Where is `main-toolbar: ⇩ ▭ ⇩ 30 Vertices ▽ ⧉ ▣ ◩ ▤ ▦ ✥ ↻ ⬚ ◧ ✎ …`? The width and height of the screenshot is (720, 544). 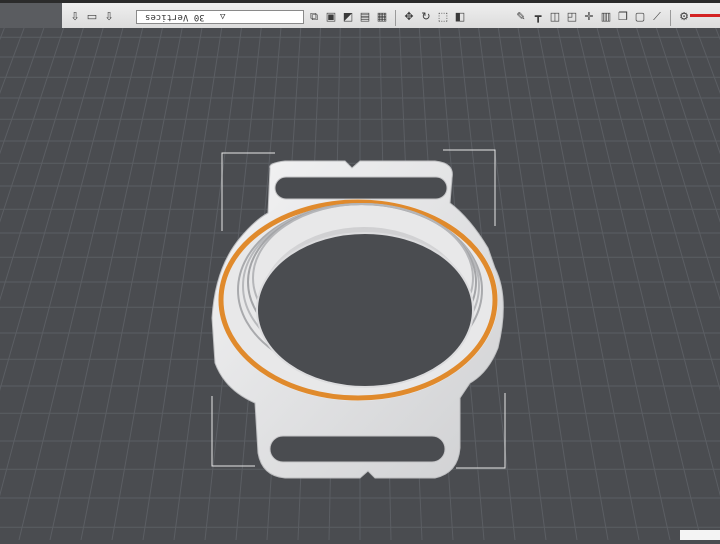
main-toolbar: ⇩ ▭ ⇩ 30 Vertices ▽ ⧉ ▣ ◩ ▤ ▦ ✥ ↻ ⬚ ◧ ✎ … is located at coordinates (360, 14).